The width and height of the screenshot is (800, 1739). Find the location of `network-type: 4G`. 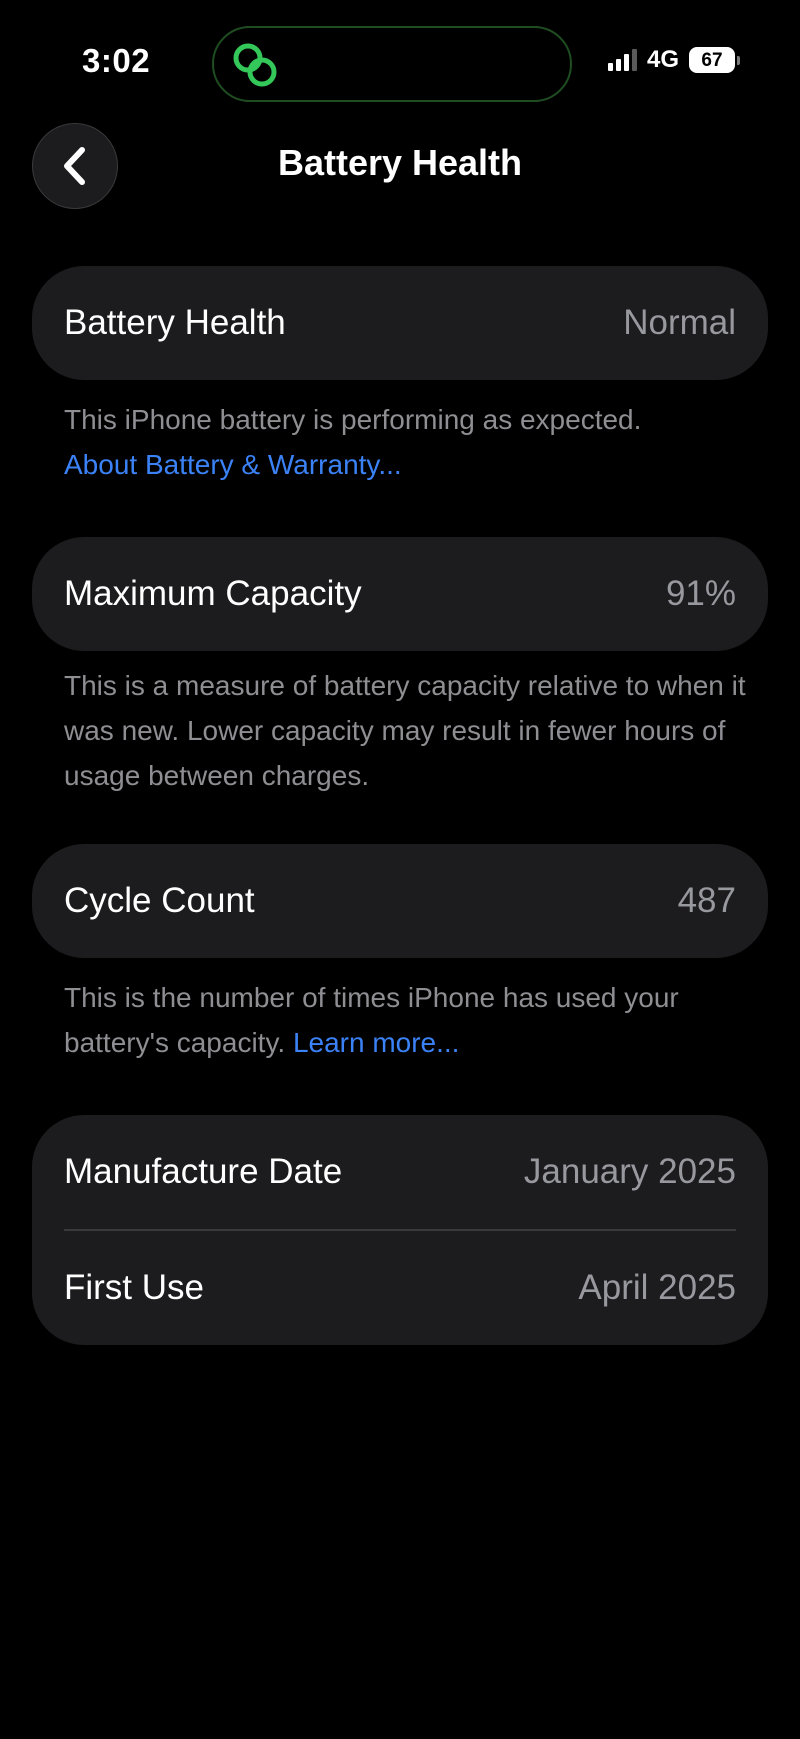

network-type: 4G is located at coordinates (662, 59).